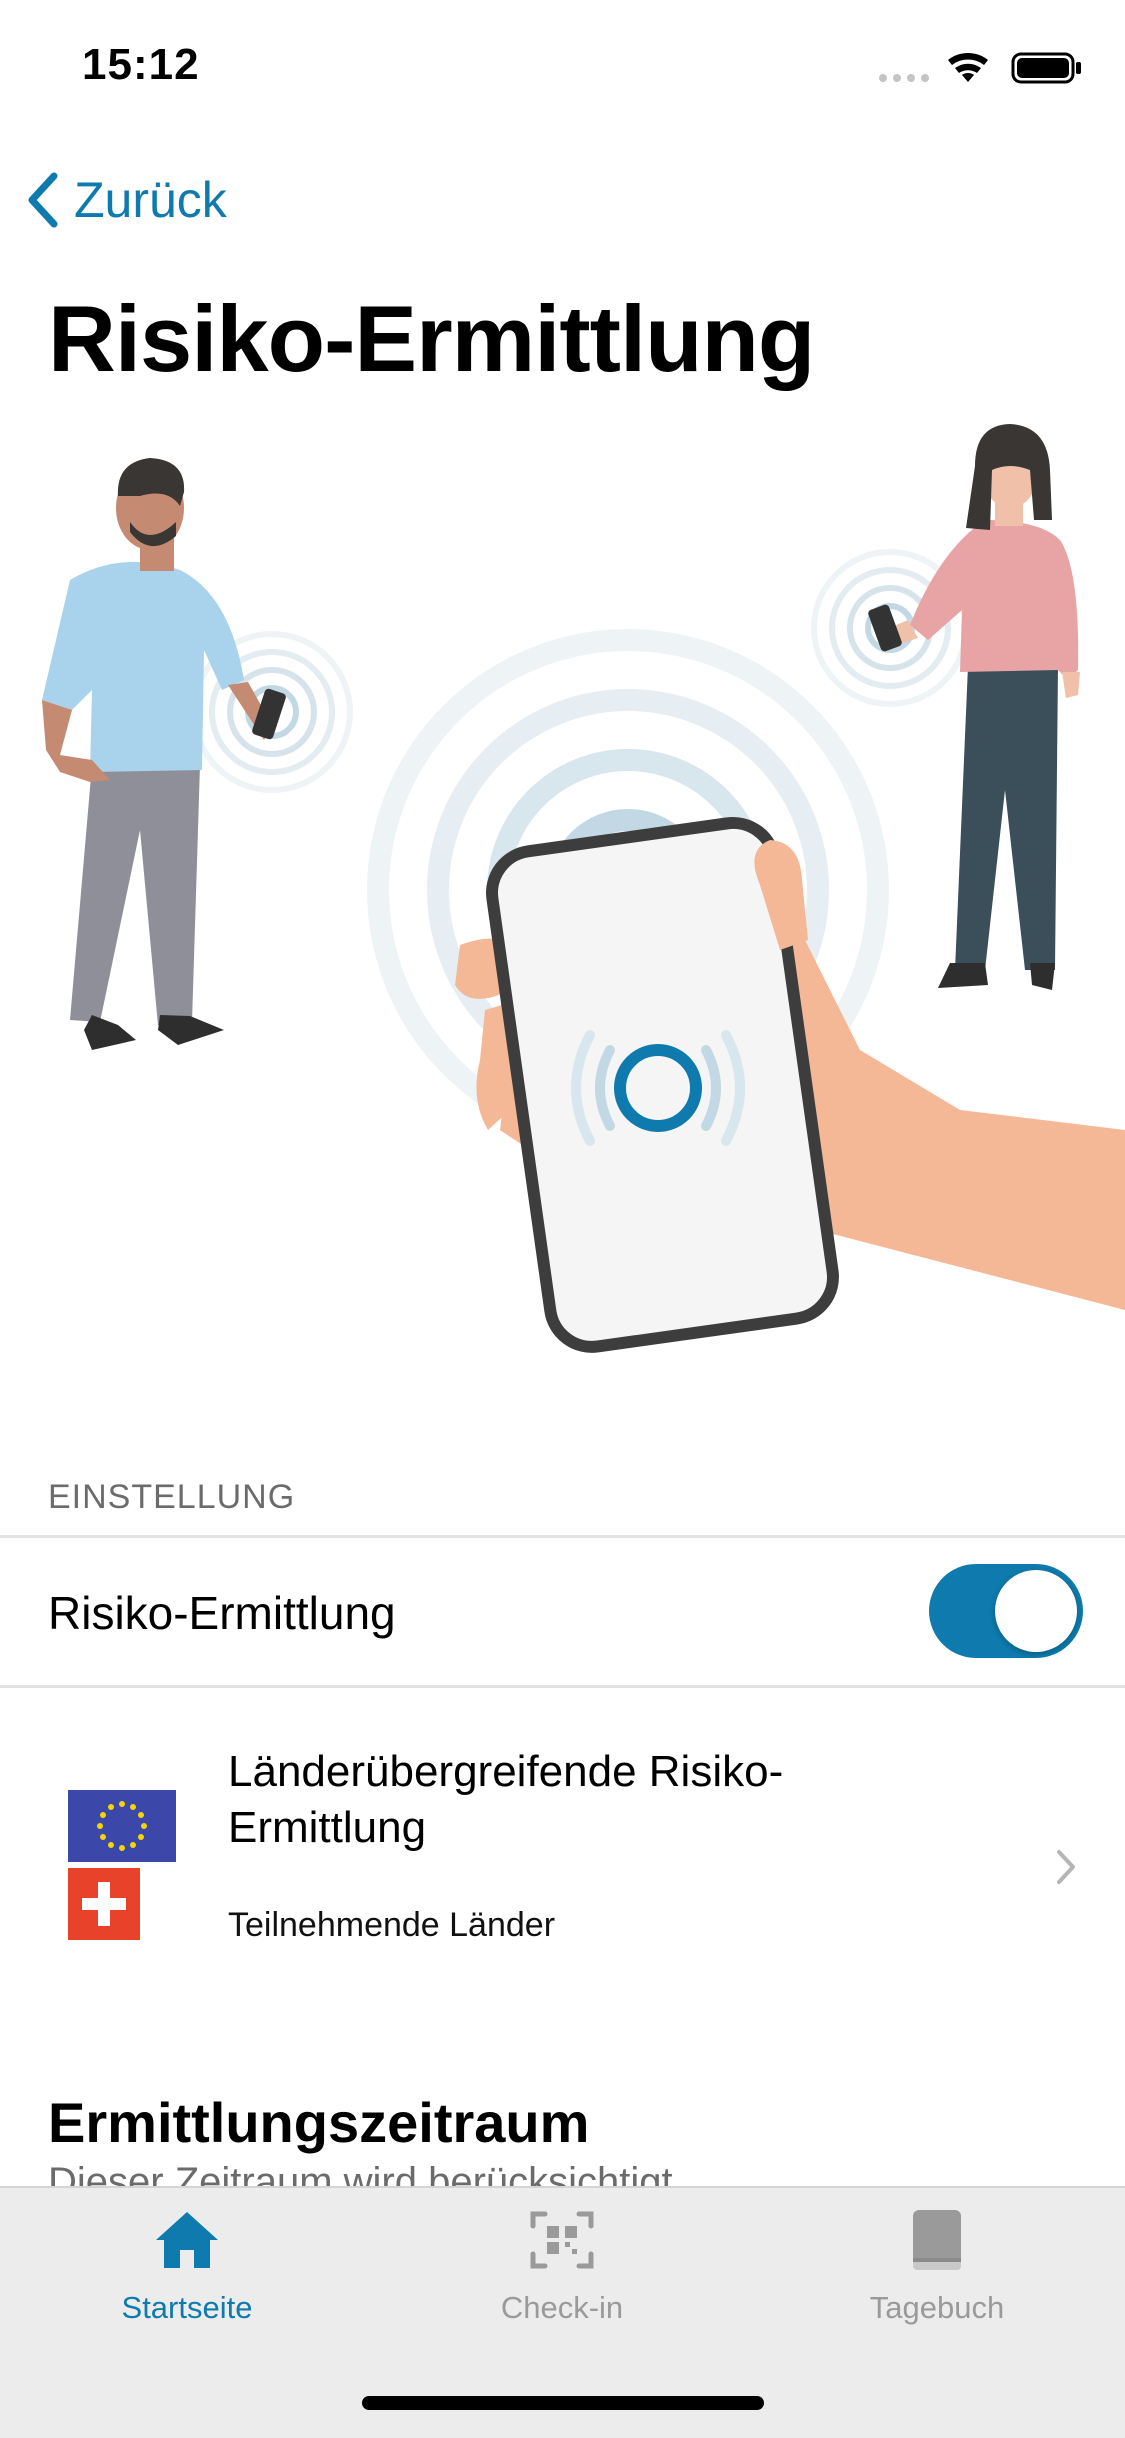 Image resolution: width=1125 pixels, height=2438 pixels. Describe the element at coordinates (562, 2240) in the screenshot. I see `qr-code-icon` at that location.